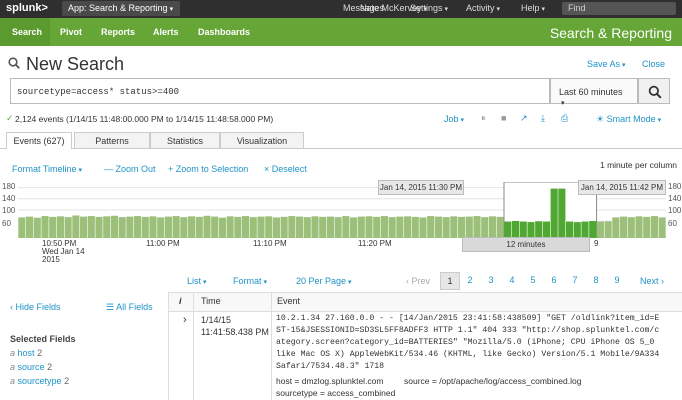  Describe the element at coordinates (39, 381) in the screenshot. I see `field-item-sourcetype: a sourcetype 2` at that location.